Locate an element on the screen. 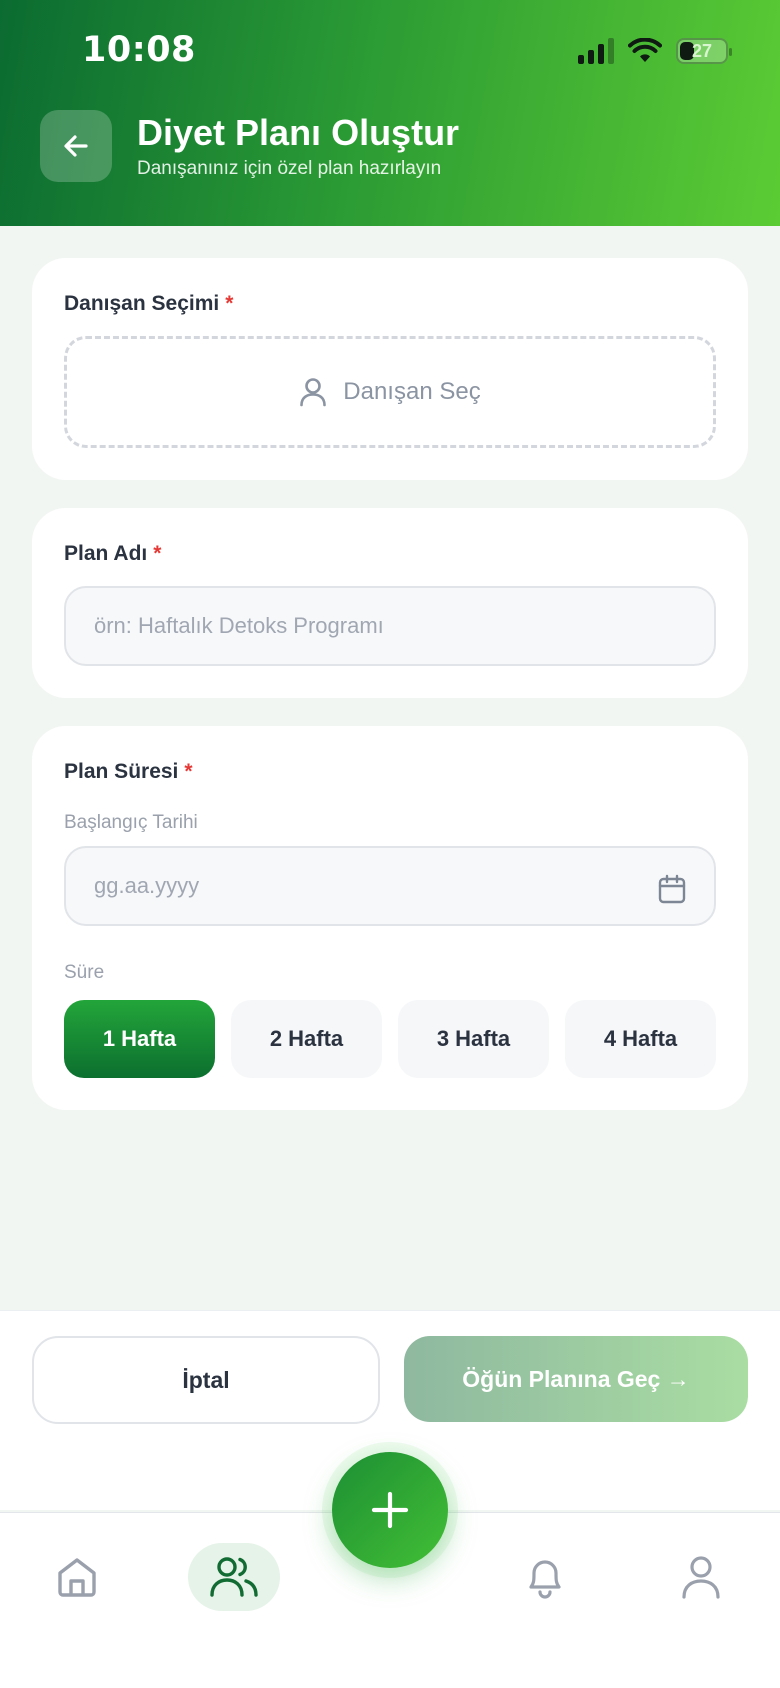 This screenshot has height=1688, width=780. wifi-icon is located at coordinates (645, 50).